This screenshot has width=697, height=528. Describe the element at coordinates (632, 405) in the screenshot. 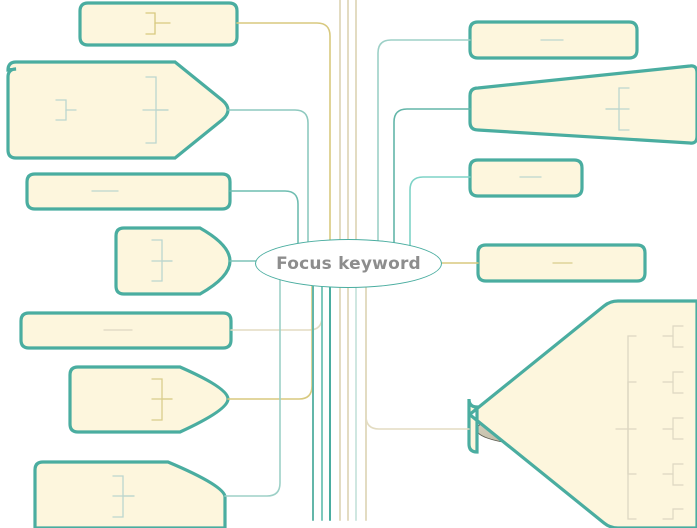

I see `conn-toc-h3` at that location.